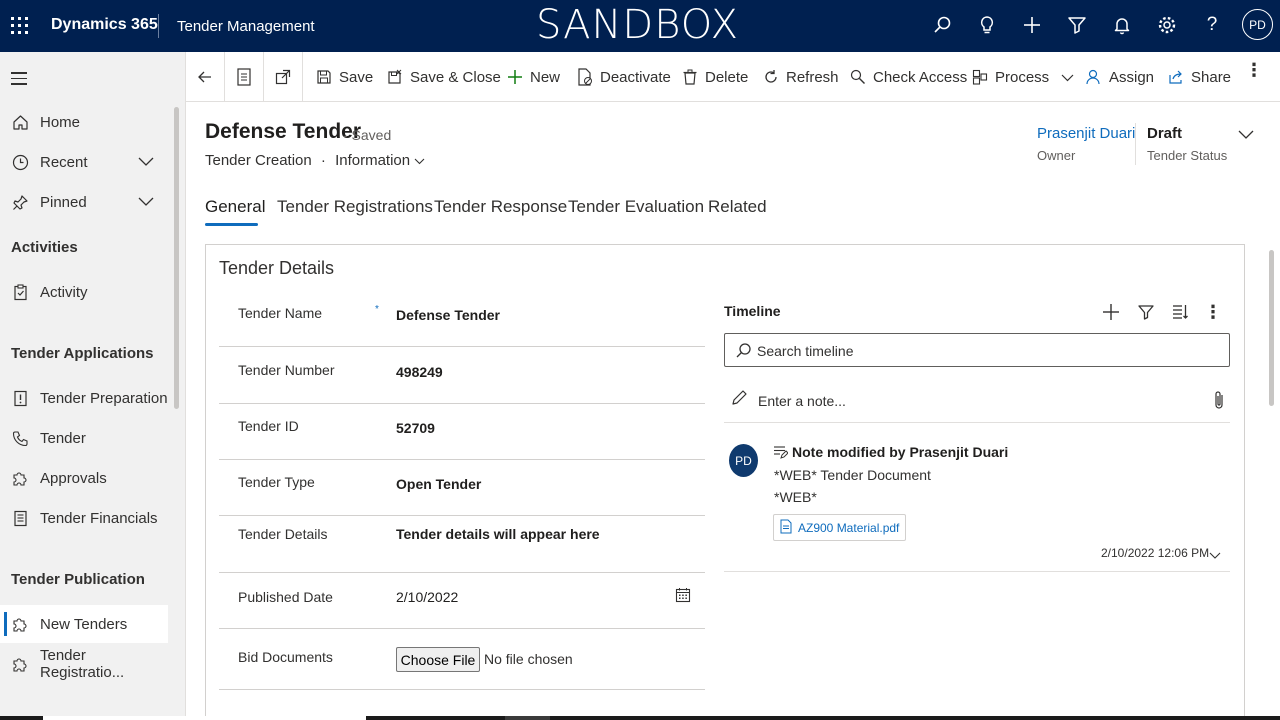  What do you see at coordinates (737, 207) in the screenshot?
I see `tab-related: Related` at bounding box center [737, 207].